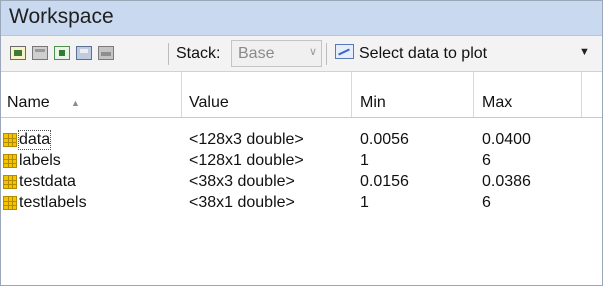 Image resolution: width=603 pixels, height=286 pixels. I want to click on variable-max: 0.0386, so click(506, 181).